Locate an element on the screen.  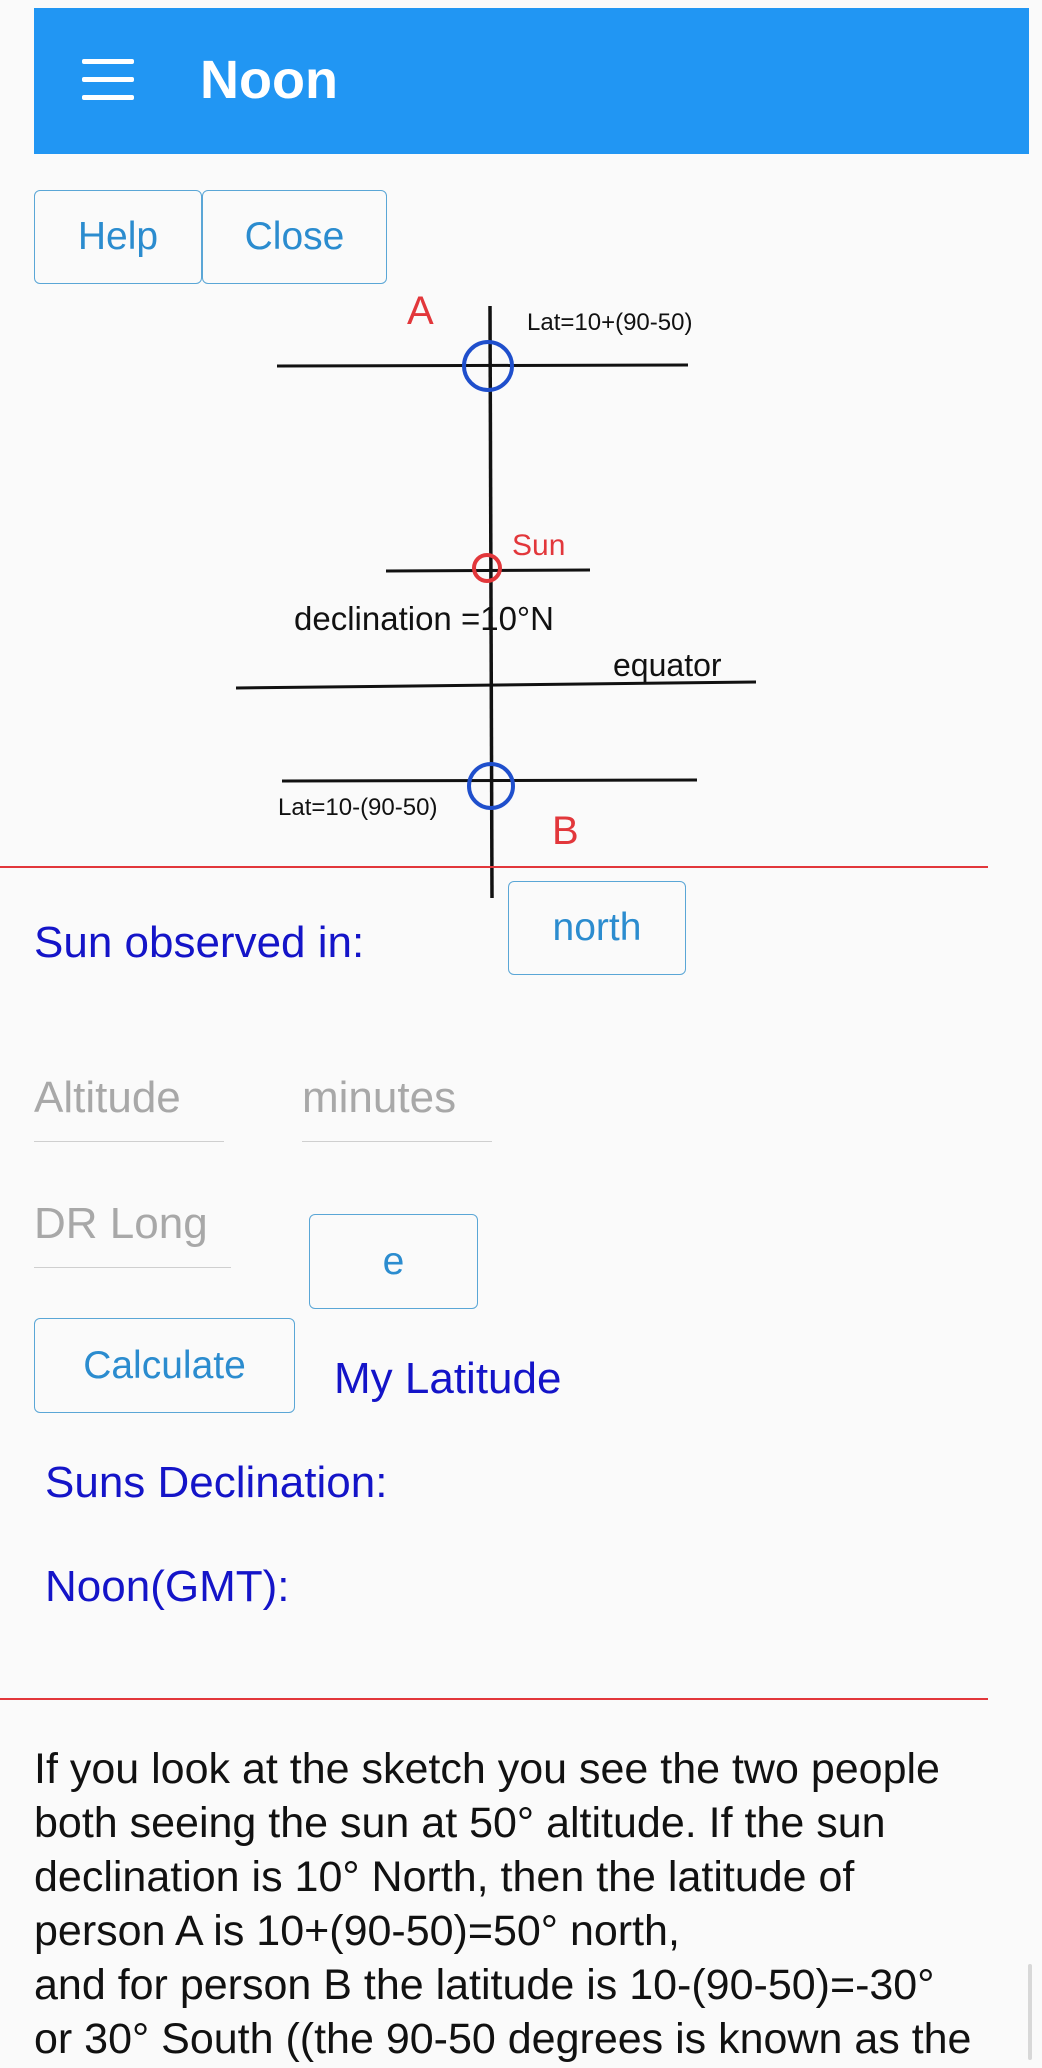
equator-label: equator is located at coordinates (667, 665).